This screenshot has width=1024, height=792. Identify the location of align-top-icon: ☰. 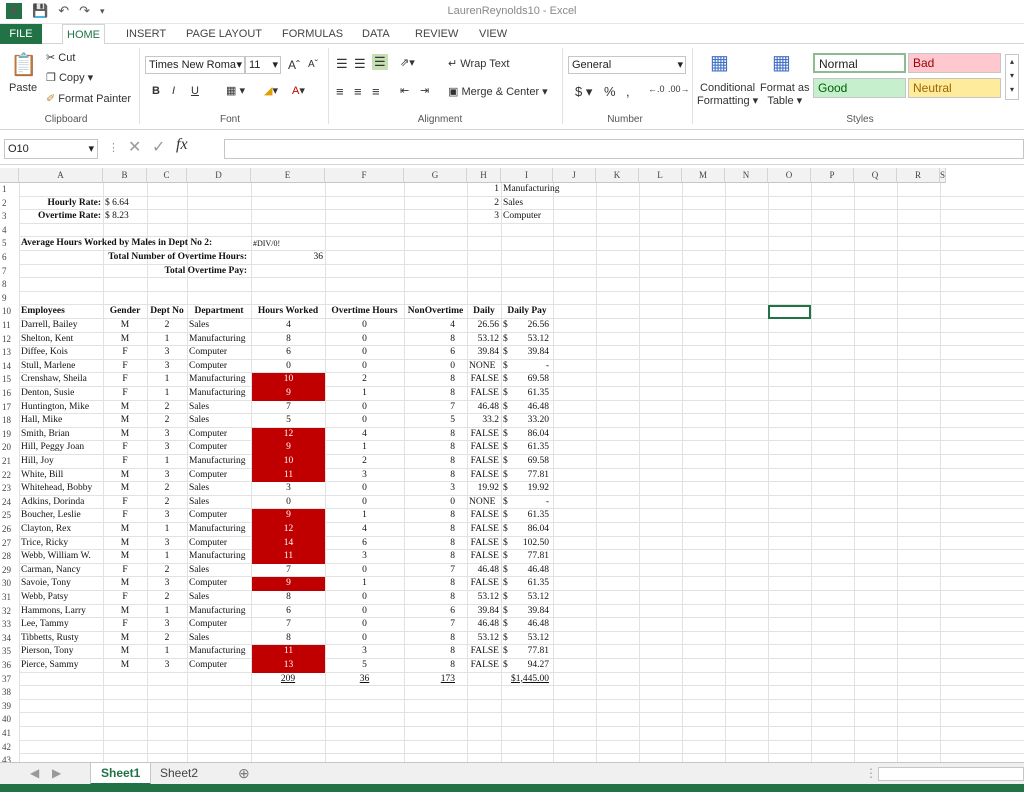
(342, 64).